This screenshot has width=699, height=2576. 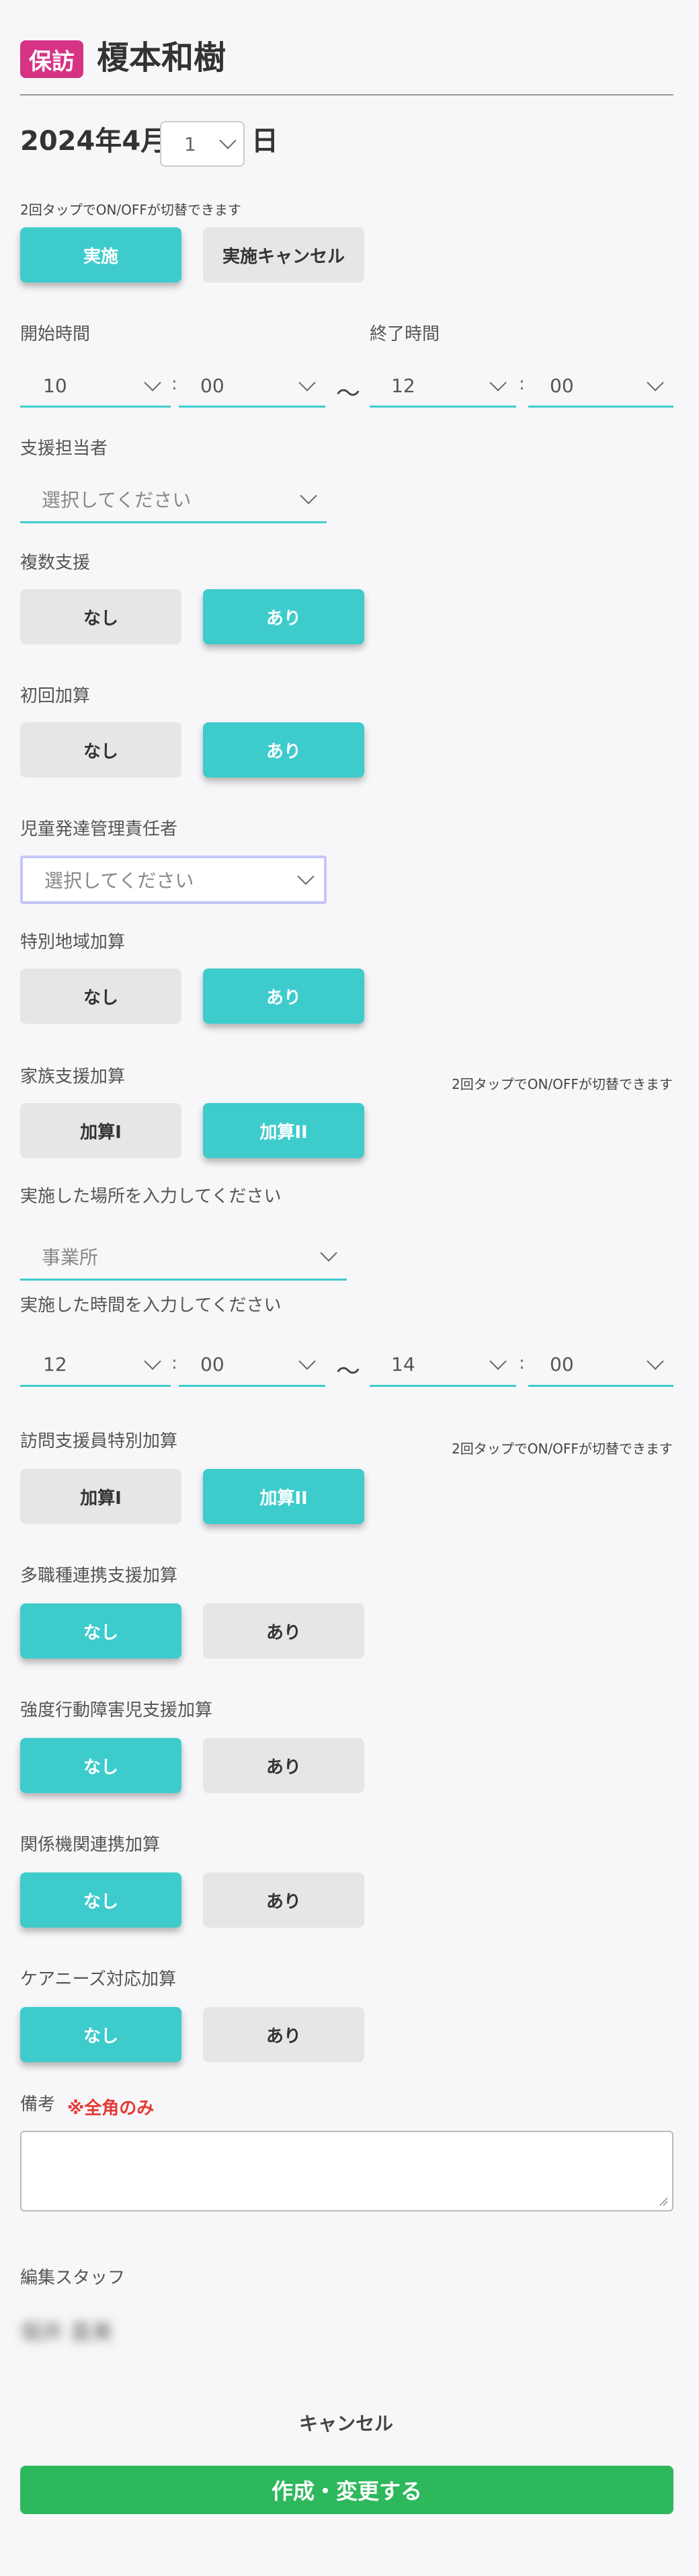 What do you see at coordinates (67, 2332) in the screenshot?
I see `editor-name: 堀井 直美` at bounding box center [67, 2332].